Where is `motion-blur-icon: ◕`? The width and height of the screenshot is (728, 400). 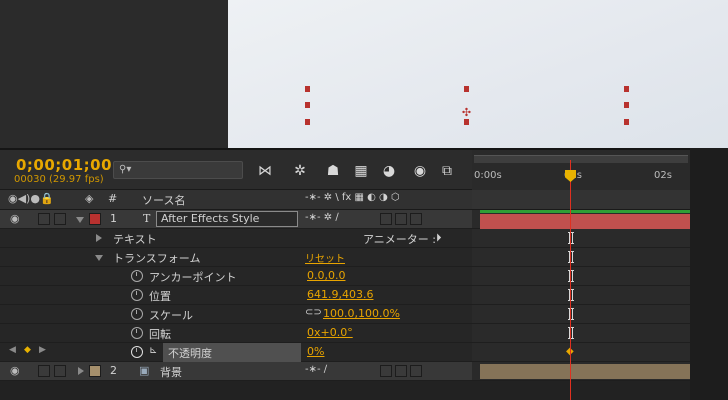
motion-blur-icon: ◕ is located at coordinates (389, 171).